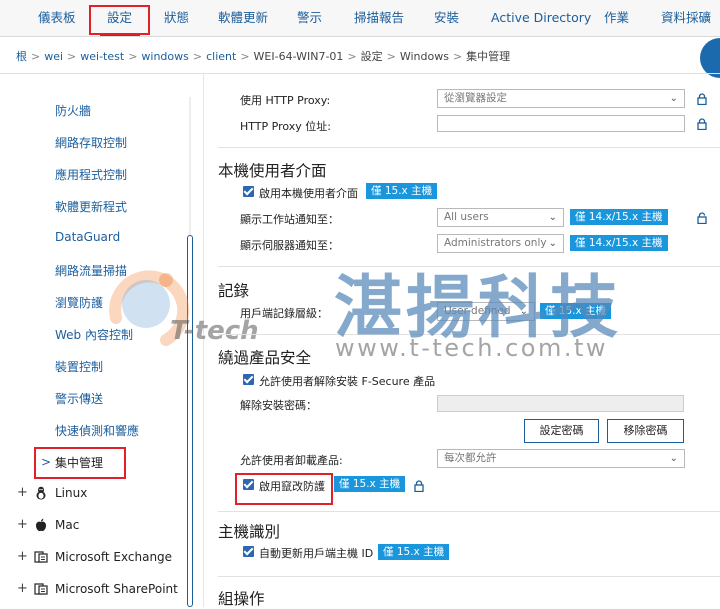 This screenshot has width=720, height=609. I want to click on use-http-proxy-label: 使用 HTTP Proxy:, so click(285, 100).